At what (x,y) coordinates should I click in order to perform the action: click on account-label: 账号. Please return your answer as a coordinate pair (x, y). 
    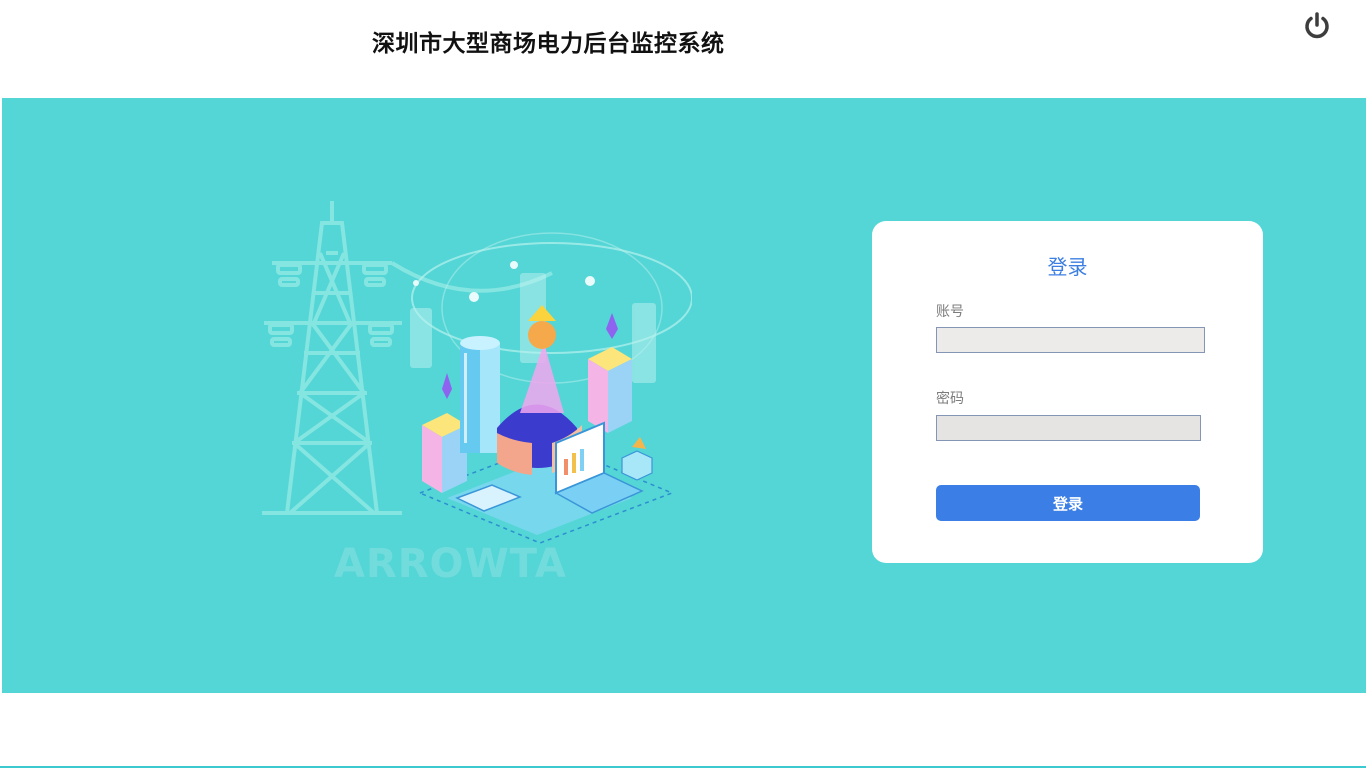
    Looking at the image, I should click on (950, 312).